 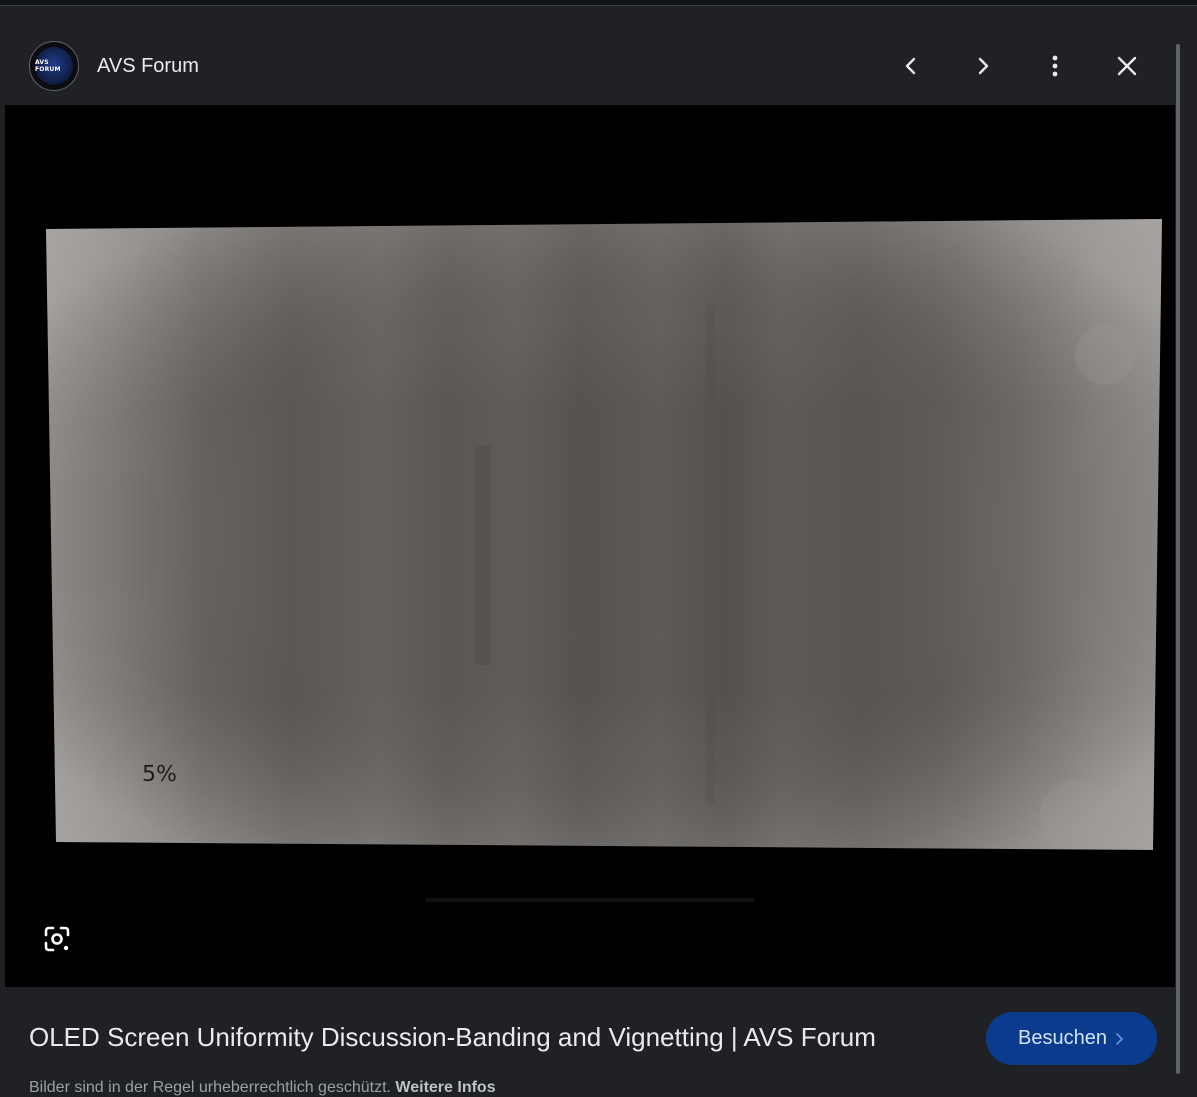 What do you see at coordinates (598, 3) in the screenshot?
I see `browser-top-strip` at bounding box center [598, 3].